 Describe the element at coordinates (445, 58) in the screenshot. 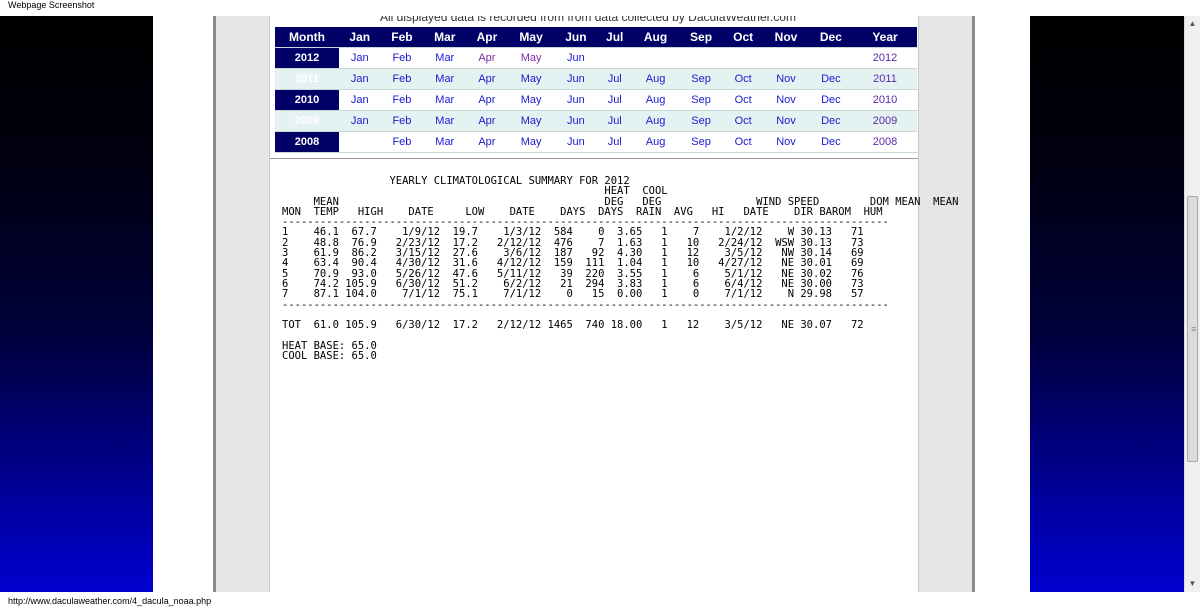

I see `month-link-2012-mar: Mar` at that location.